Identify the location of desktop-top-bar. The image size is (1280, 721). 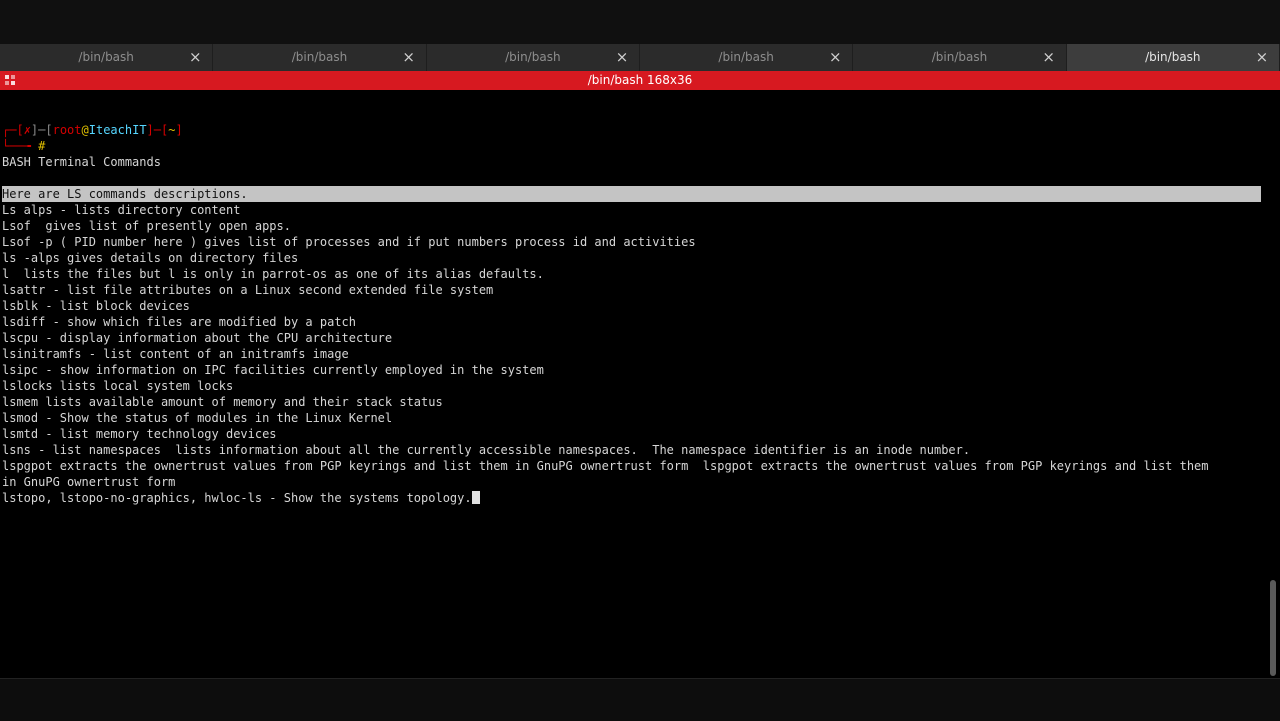
(640, 22).